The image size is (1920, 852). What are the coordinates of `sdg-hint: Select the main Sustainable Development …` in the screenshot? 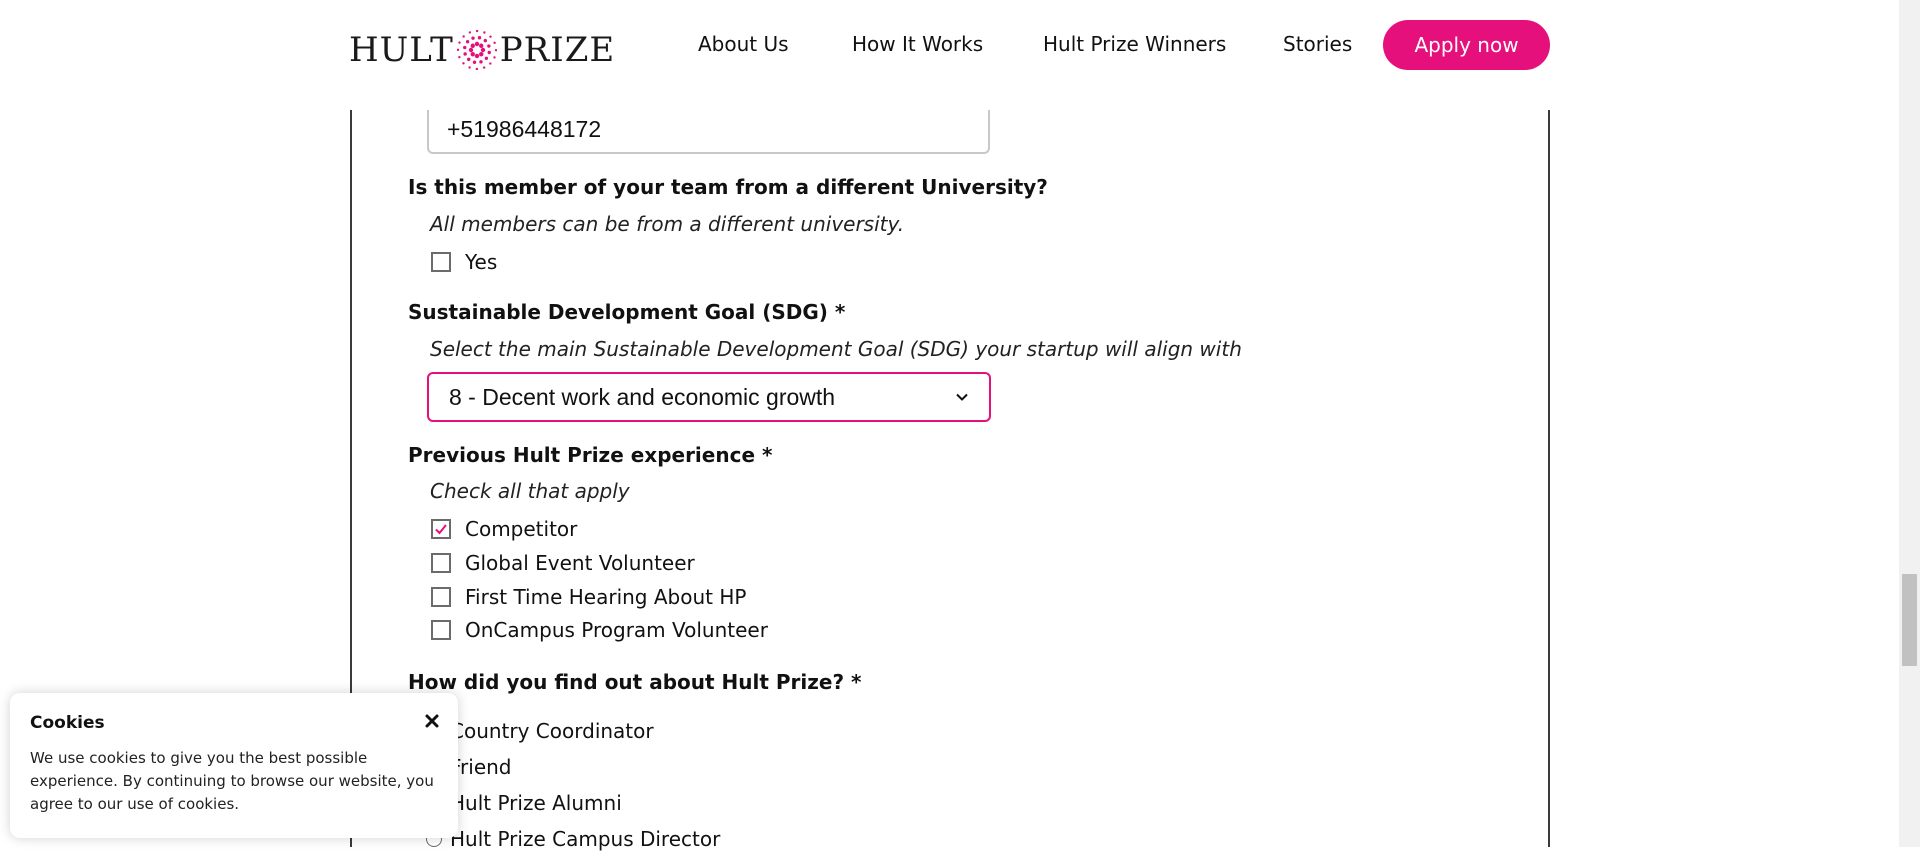 It's located at (836, 349).